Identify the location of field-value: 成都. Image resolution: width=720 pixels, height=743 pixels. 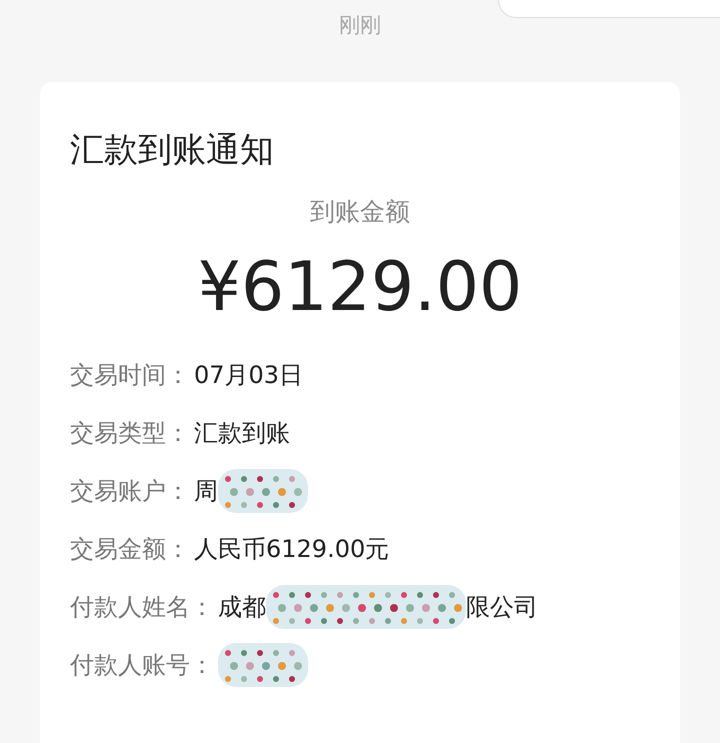
(242, 607).